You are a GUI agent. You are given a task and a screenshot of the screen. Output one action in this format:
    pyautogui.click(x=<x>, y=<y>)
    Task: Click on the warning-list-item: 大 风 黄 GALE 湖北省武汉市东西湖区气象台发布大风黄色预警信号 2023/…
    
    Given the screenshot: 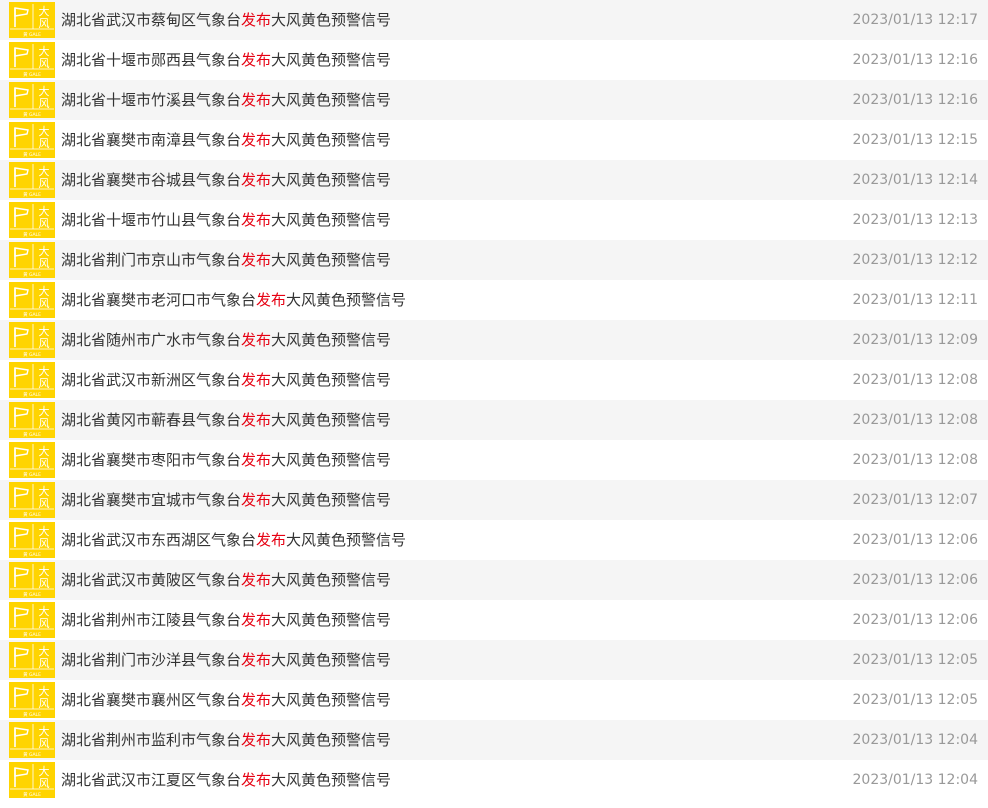 What is the action you would take?
    pyautogui.click(x=494, y=540)
    